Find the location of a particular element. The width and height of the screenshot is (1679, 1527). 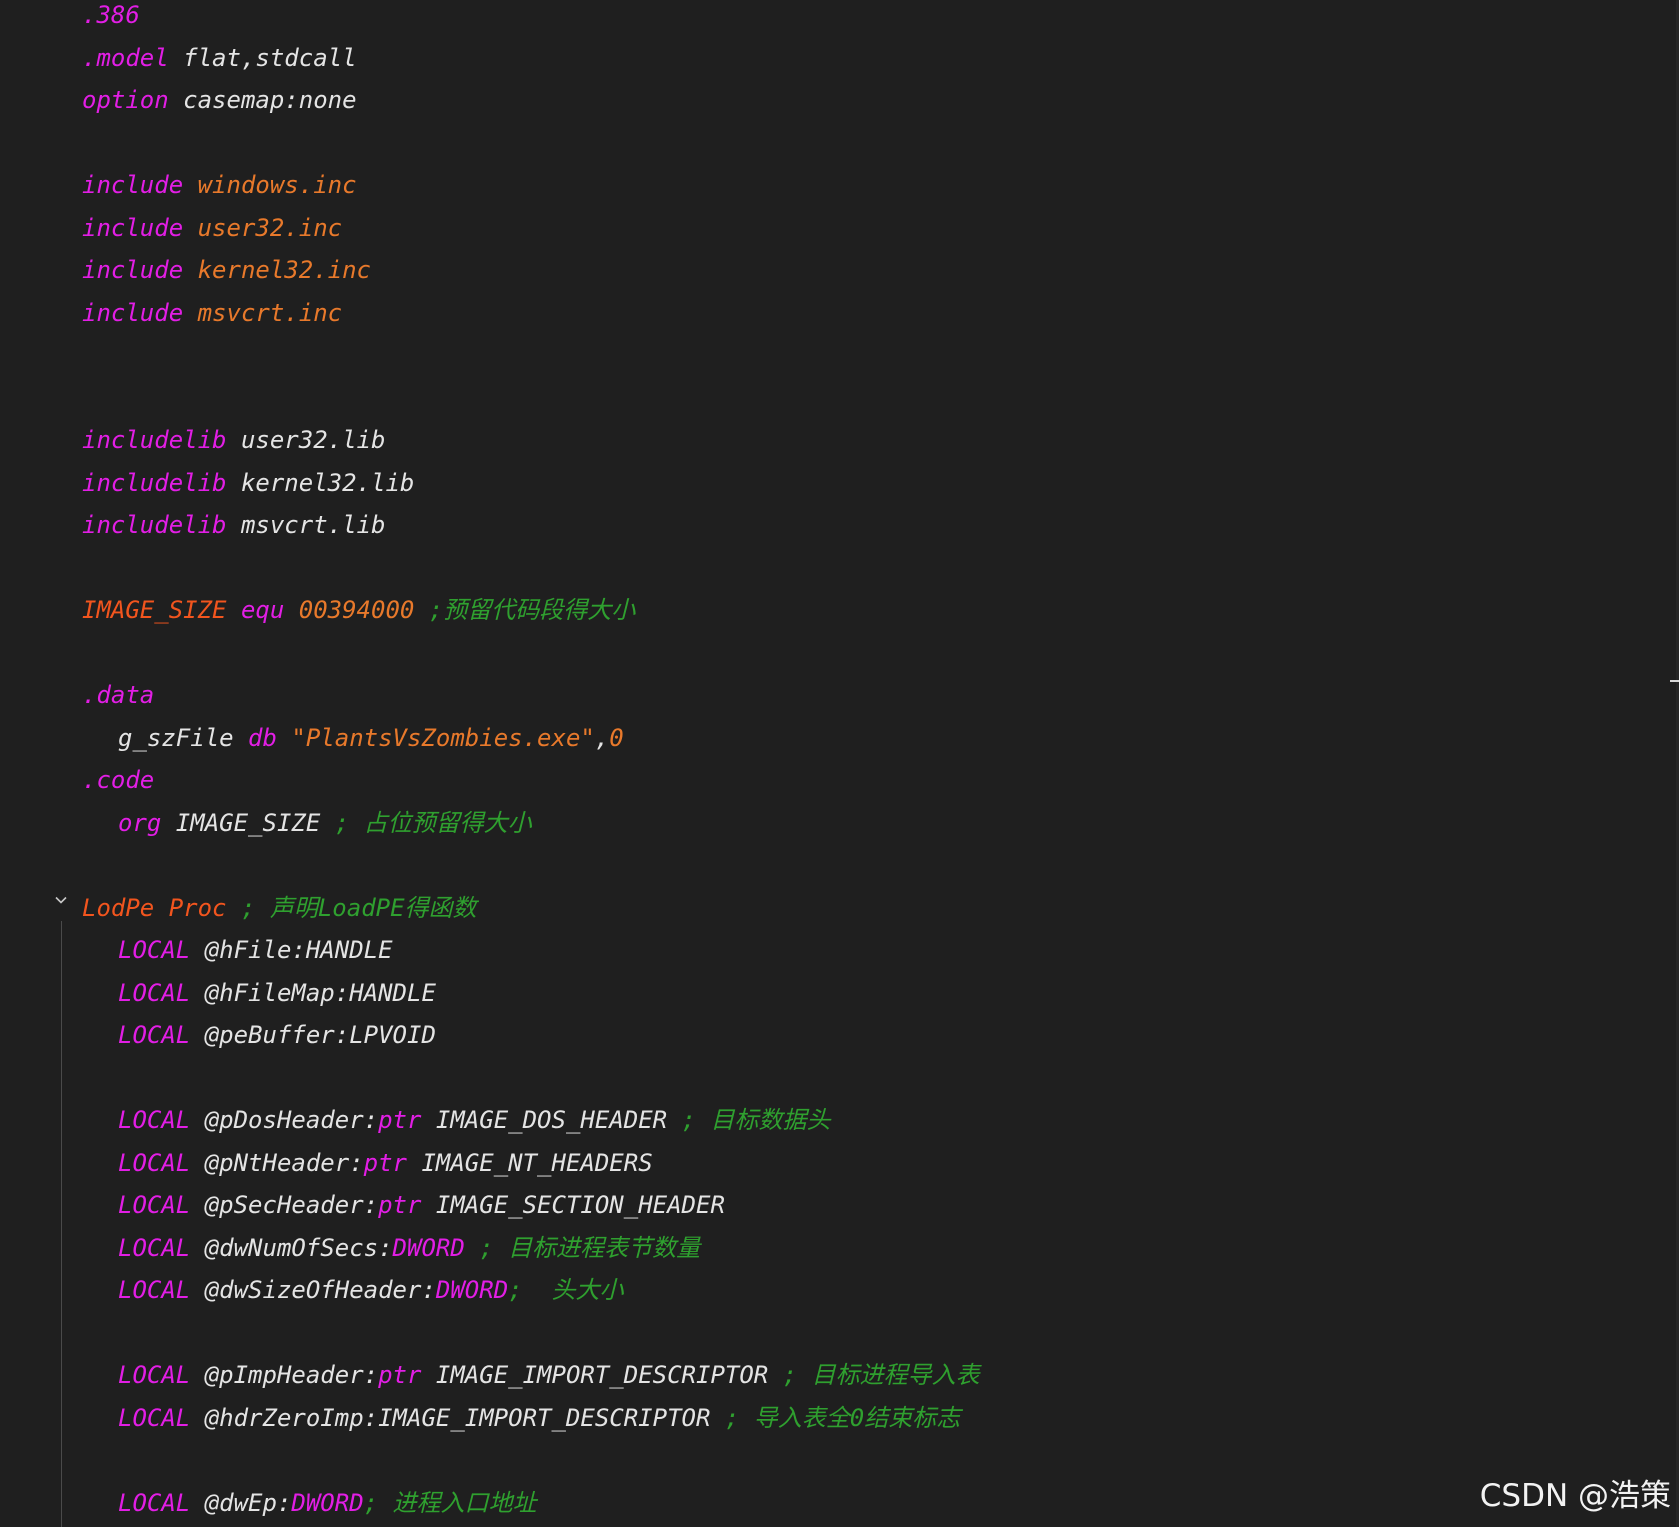

code-comment: ; 头大小 is located at coordinates (566, 1290).